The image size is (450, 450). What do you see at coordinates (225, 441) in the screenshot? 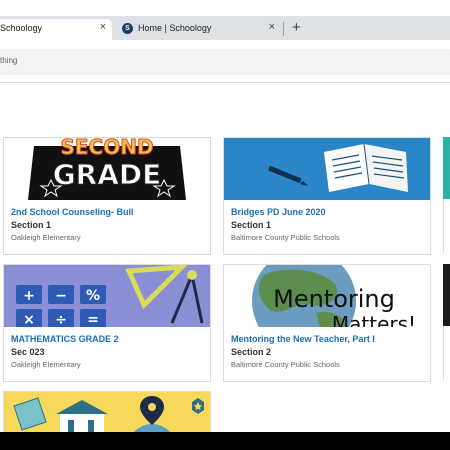
I see `letterbox-bottom` at bounding box center [225, 441].